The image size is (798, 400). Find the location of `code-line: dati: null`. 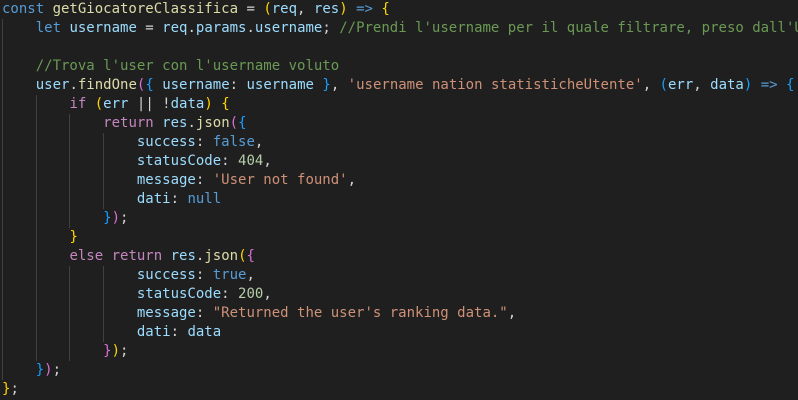

code-line: dati: null is located at coordinates (400, 199).